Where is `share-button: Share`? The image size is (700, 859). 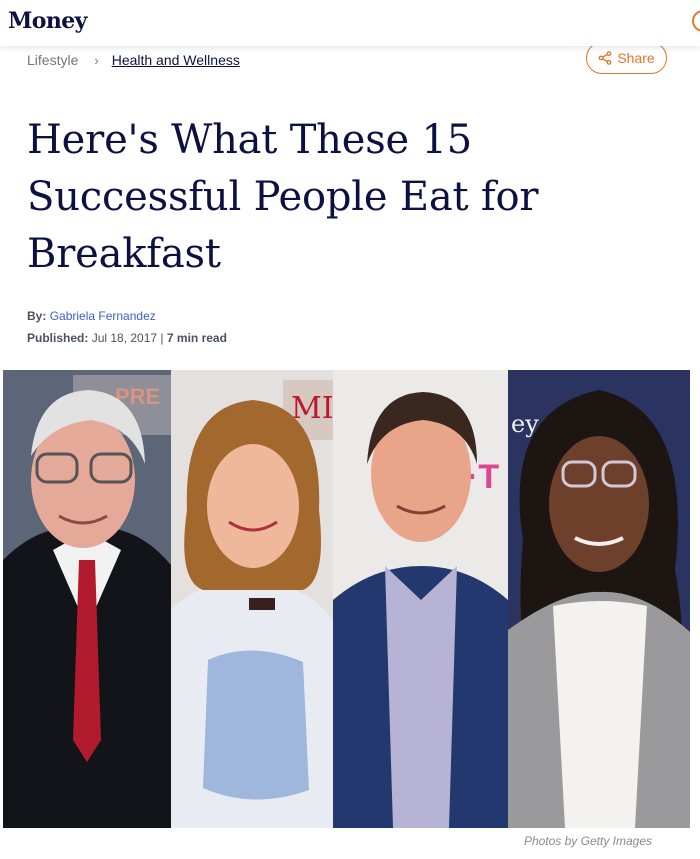 share-button: Share is located at coordinates (626, 58).